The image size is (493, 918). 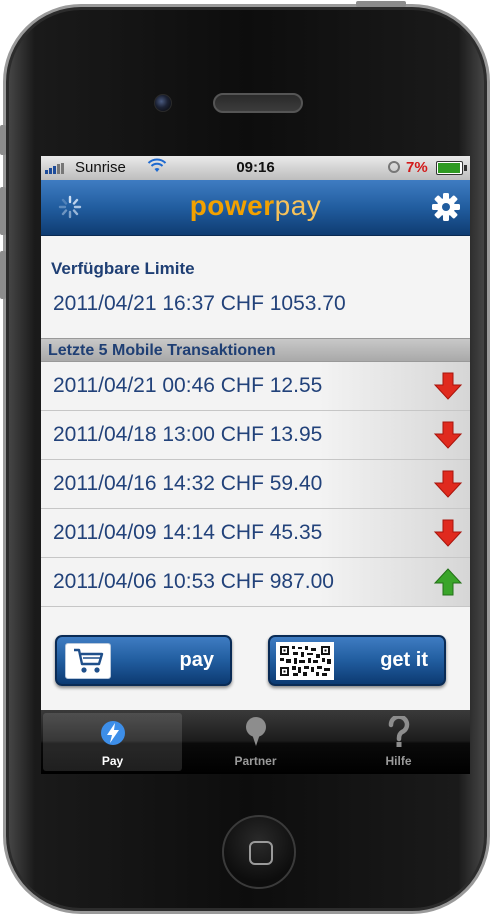 I want to click on home-button, so click(x=259, y=852).